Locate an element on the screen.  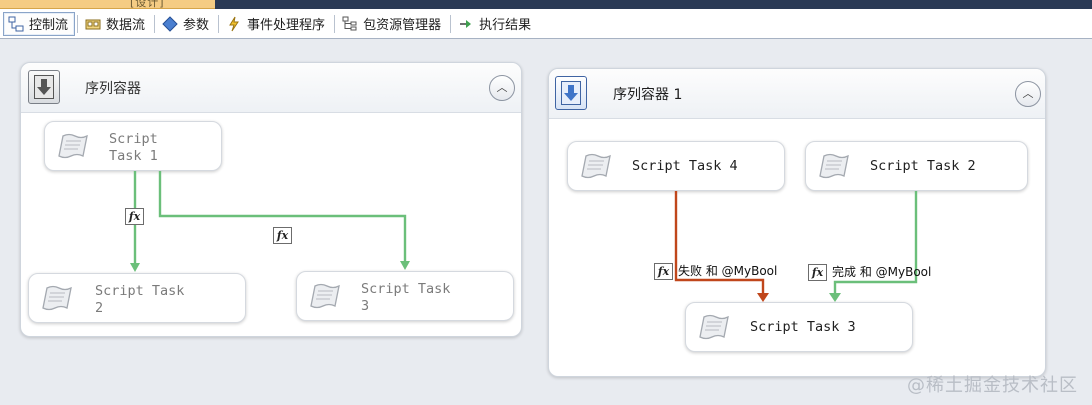
tab-package-explorer: 包资源管理器 is located at coordinates (392, 24).